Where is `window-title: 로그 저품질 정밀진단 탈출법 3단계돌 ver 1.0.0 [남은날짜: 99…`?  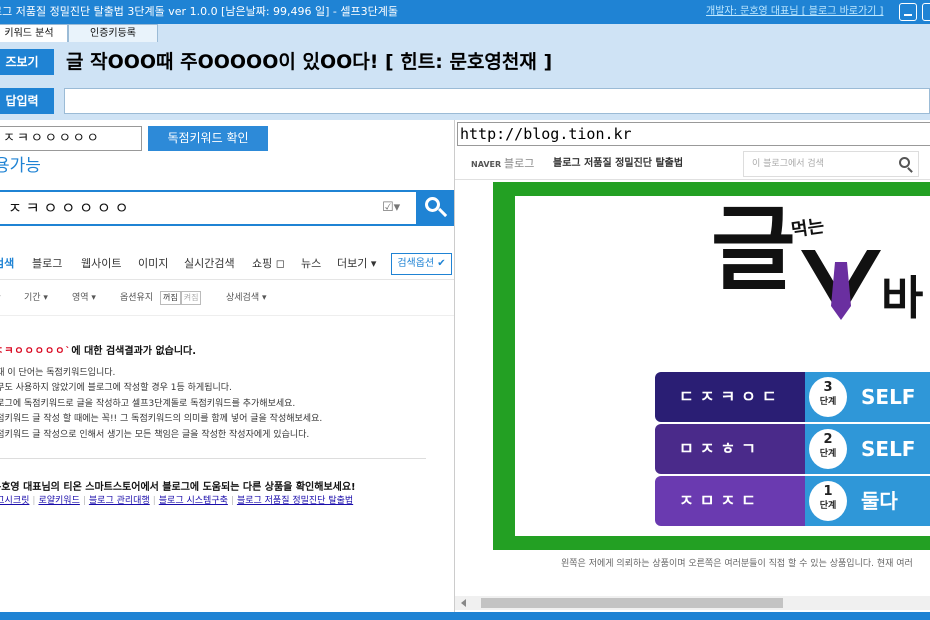
window-title: 로그 저품질 정밀진단 탈출법 3단계돌 ver 1.0.0 [남은날짜: 99… is located at coordinates (199, 11).